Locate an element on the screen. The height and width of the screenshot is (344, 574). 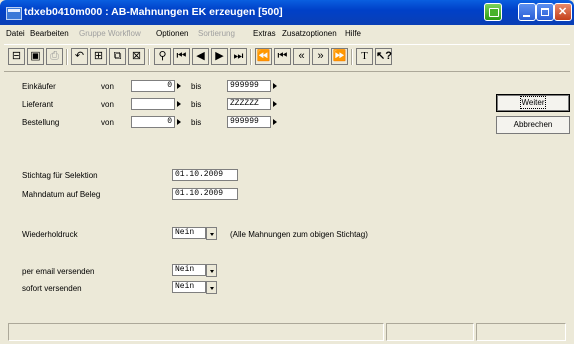
previous-set-icon: ⏮ is located at coordinates (282, 56).